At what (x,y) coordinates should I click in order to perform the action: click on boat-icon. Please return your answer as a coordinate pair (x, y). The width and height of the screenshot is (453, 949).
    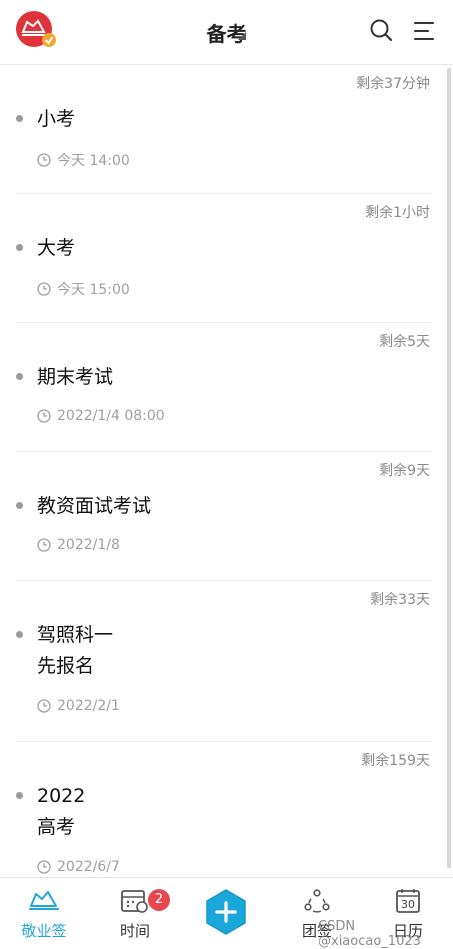
    Looking at the image, I should click on (44, 901).